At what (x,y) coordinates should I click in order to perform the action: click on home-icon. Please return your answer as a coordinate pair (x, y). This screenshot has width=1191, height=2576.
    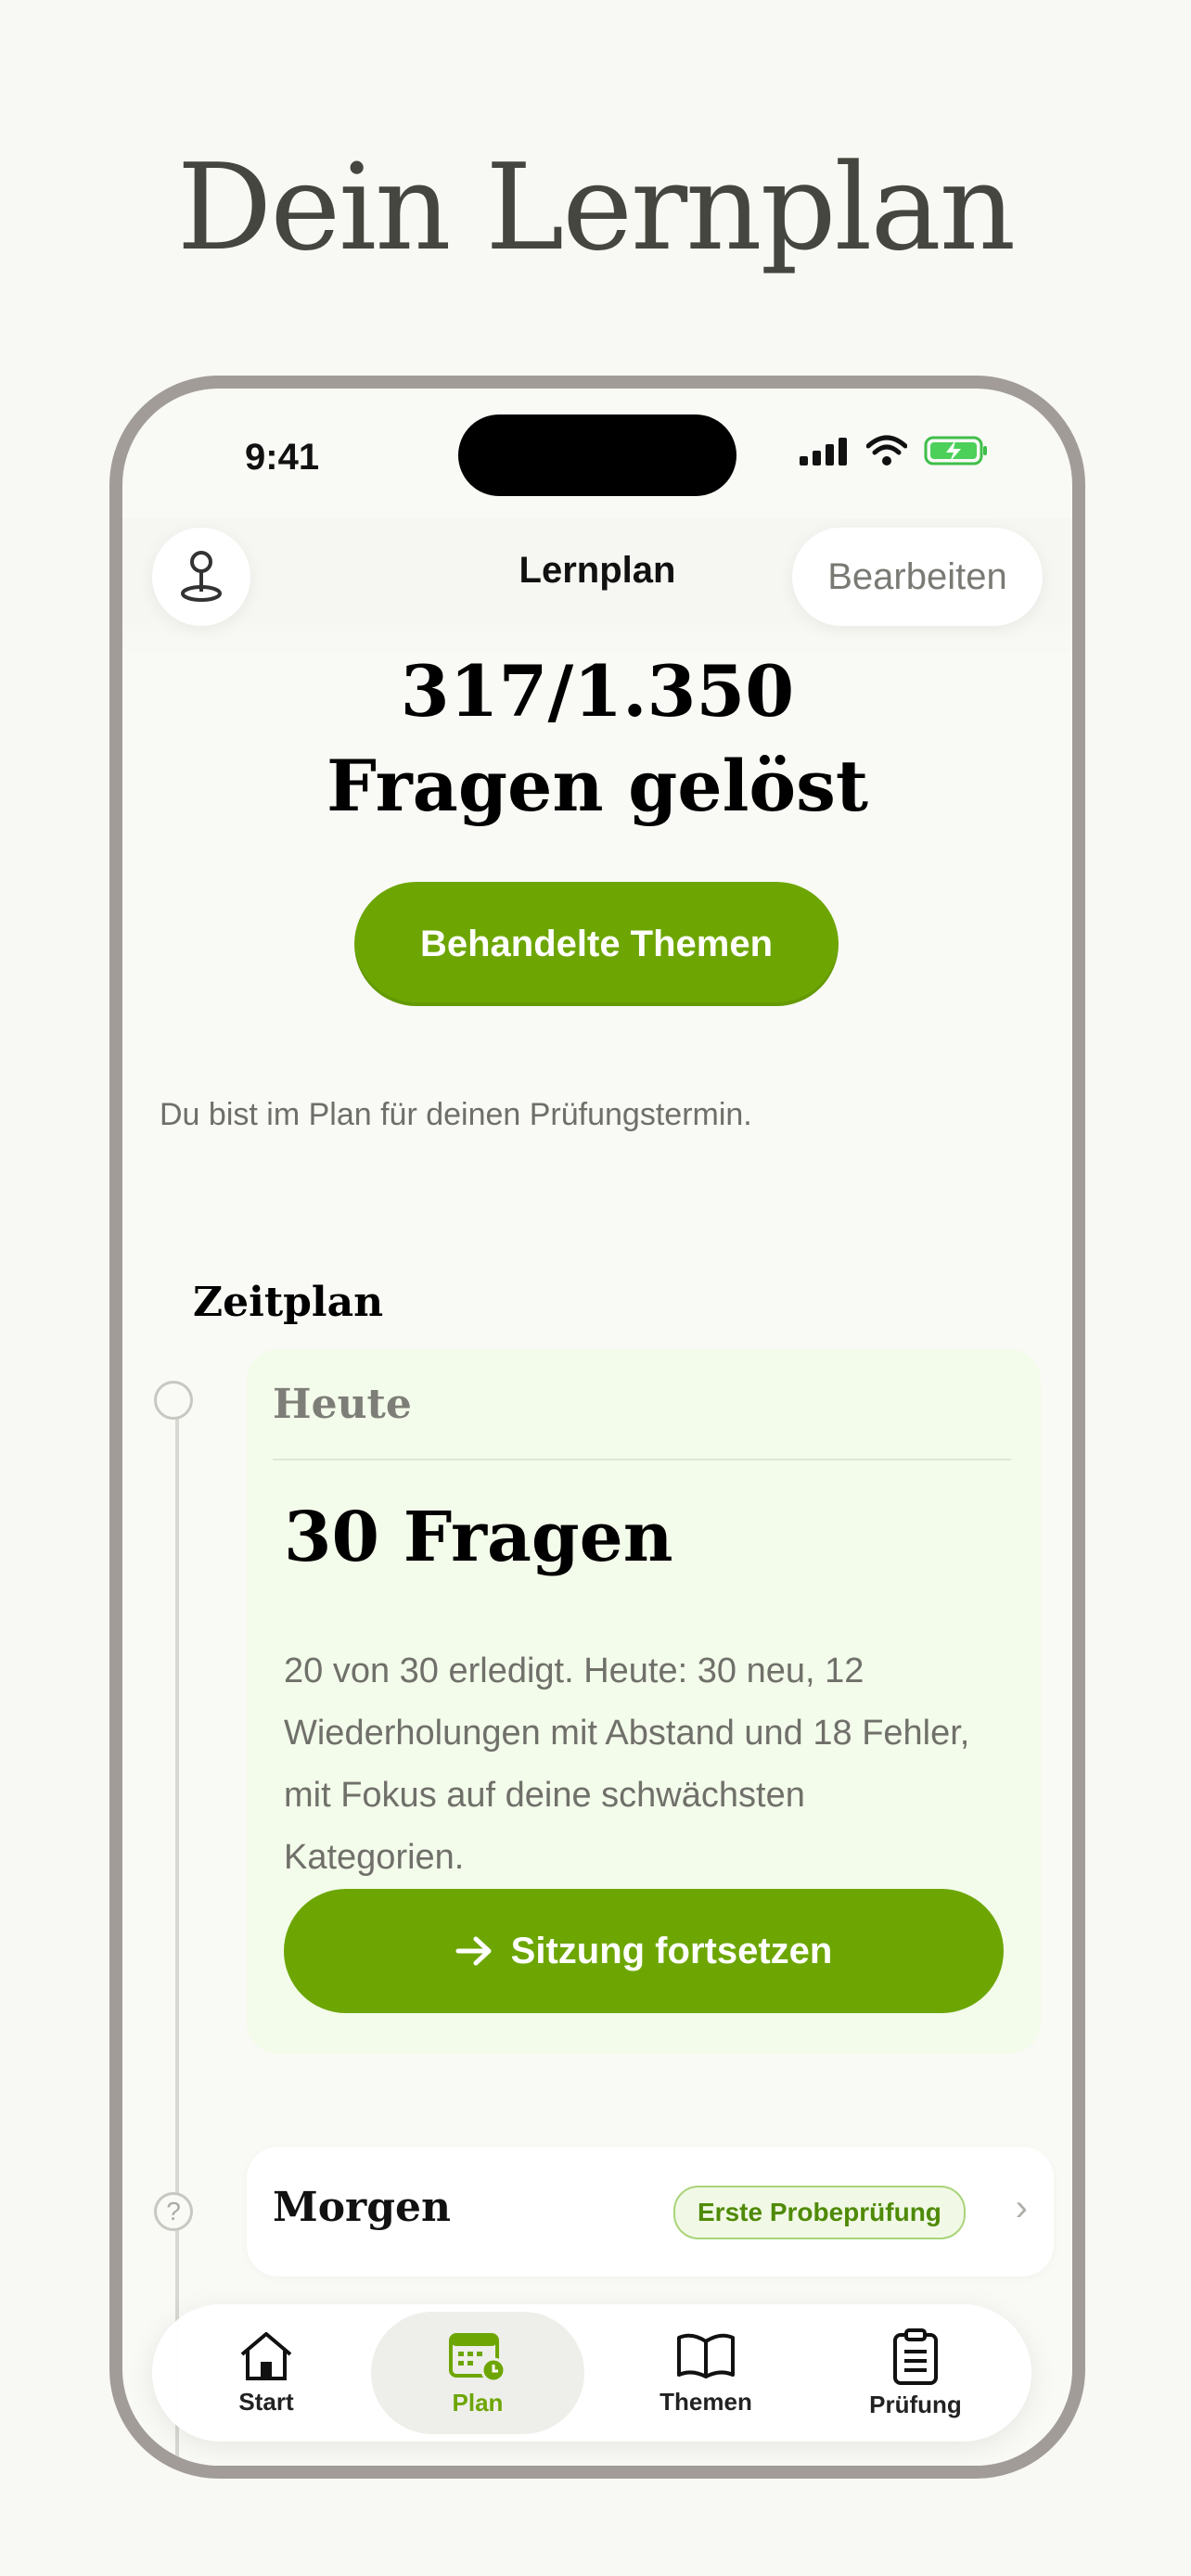
    Looking at the image, I should click on (266, 2355).